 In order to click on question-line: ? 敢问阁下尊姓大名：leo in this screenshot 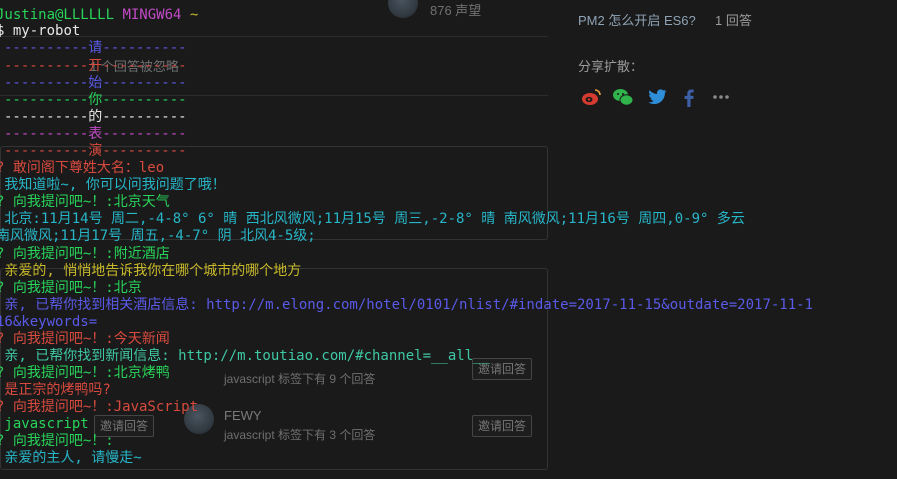, I will do `click(82, 168)`.